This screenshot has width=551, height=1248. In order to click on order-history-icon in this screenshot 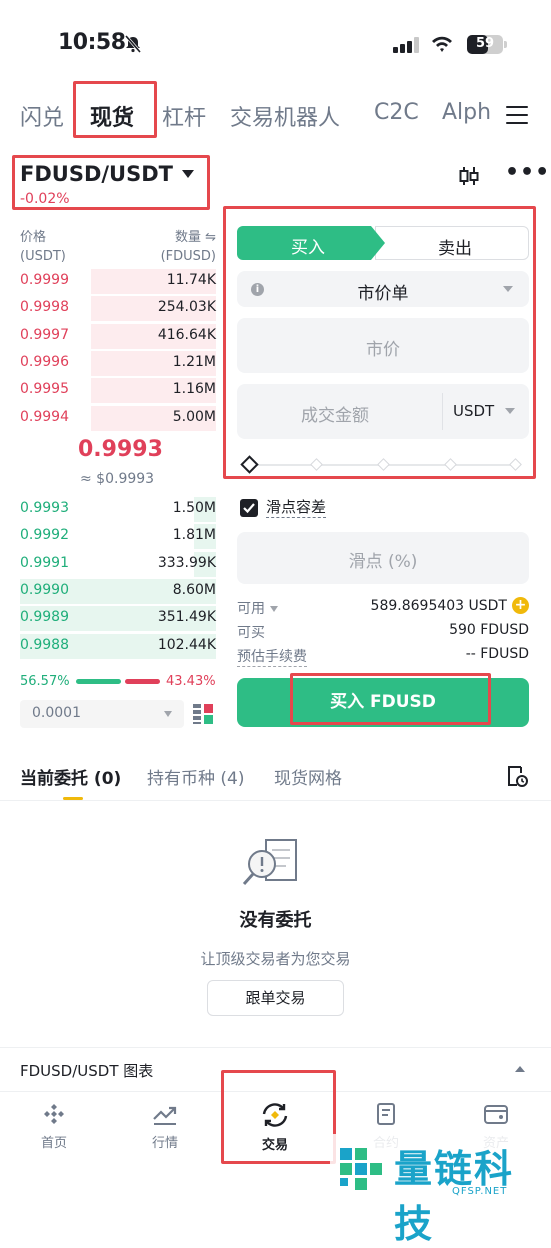, I will do `click(517, 776)`.